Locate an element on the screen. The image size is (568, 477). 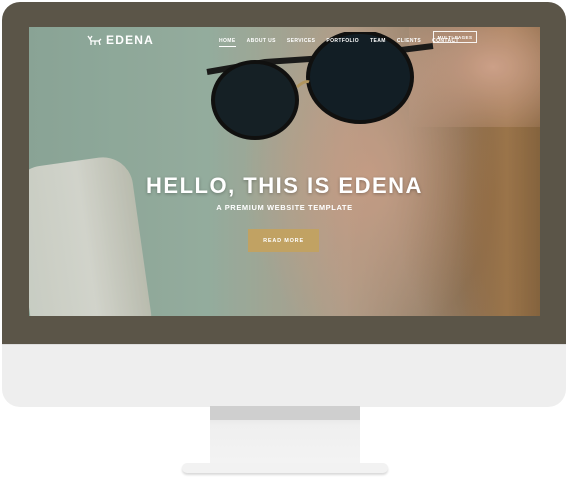
nav-item-team: TEAM is located at coordinates (378, 41).